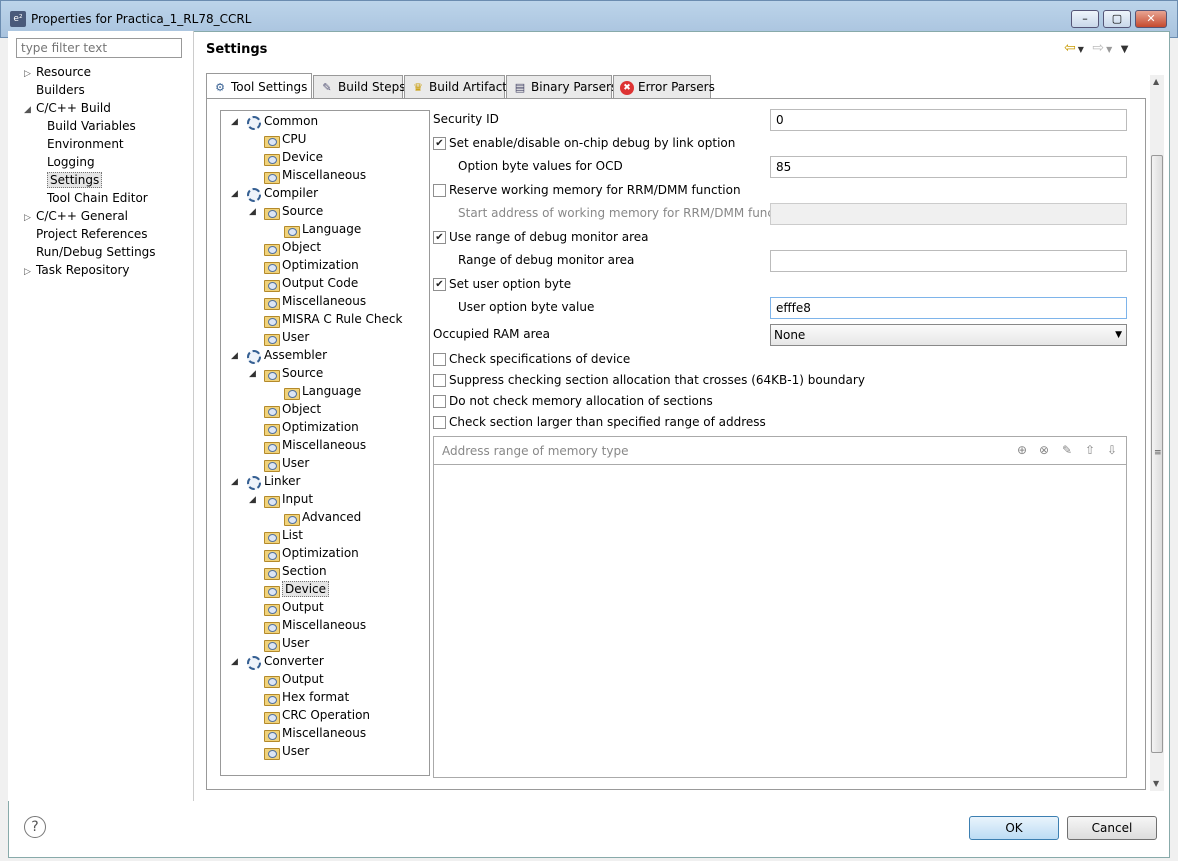 Image resolution: width=1178 pixels, height=861 pixels. I want to click on section-larger-checkbox, so click(439, 422).